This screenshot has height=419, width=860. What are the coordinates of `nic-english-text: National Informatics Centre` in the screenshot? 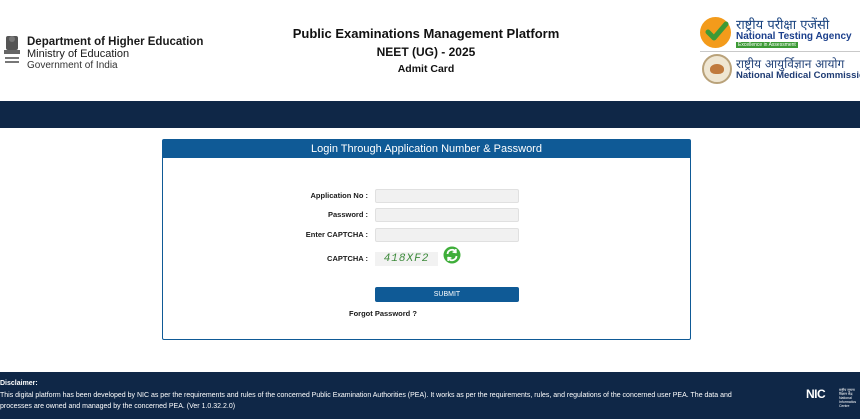 It's located at (848, 402).